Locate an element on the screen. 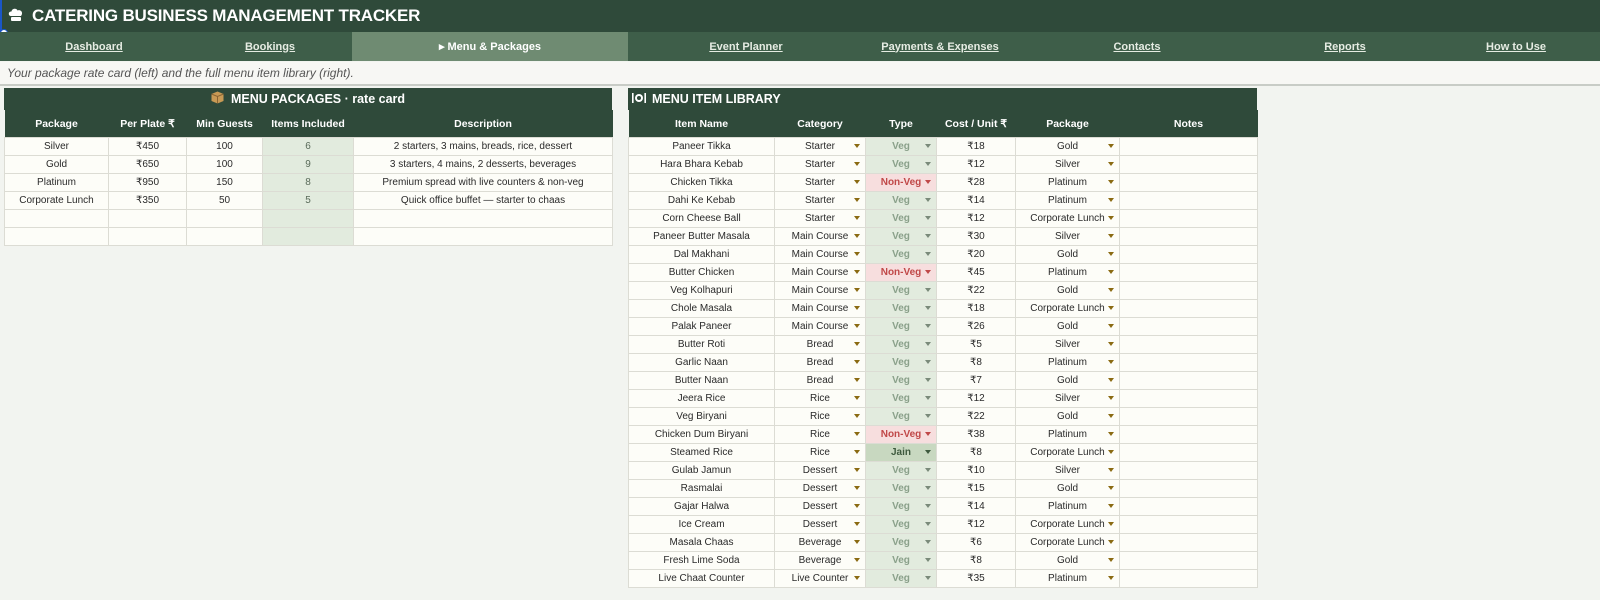 The width and height of the screenshot is (1600, 600). cell-items-included: 9 is located at coordinates (308, 164).